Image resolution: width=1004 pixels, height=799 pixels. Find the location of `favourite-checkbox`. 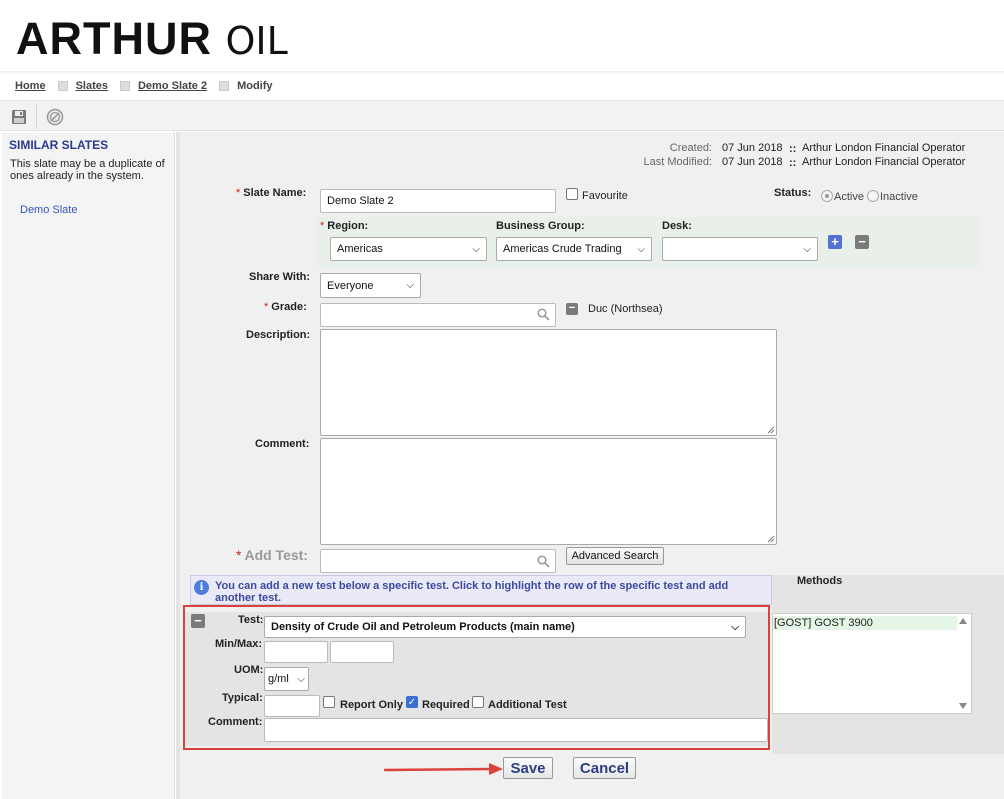

favourite-checkbox is located at coordinates (572, 194).